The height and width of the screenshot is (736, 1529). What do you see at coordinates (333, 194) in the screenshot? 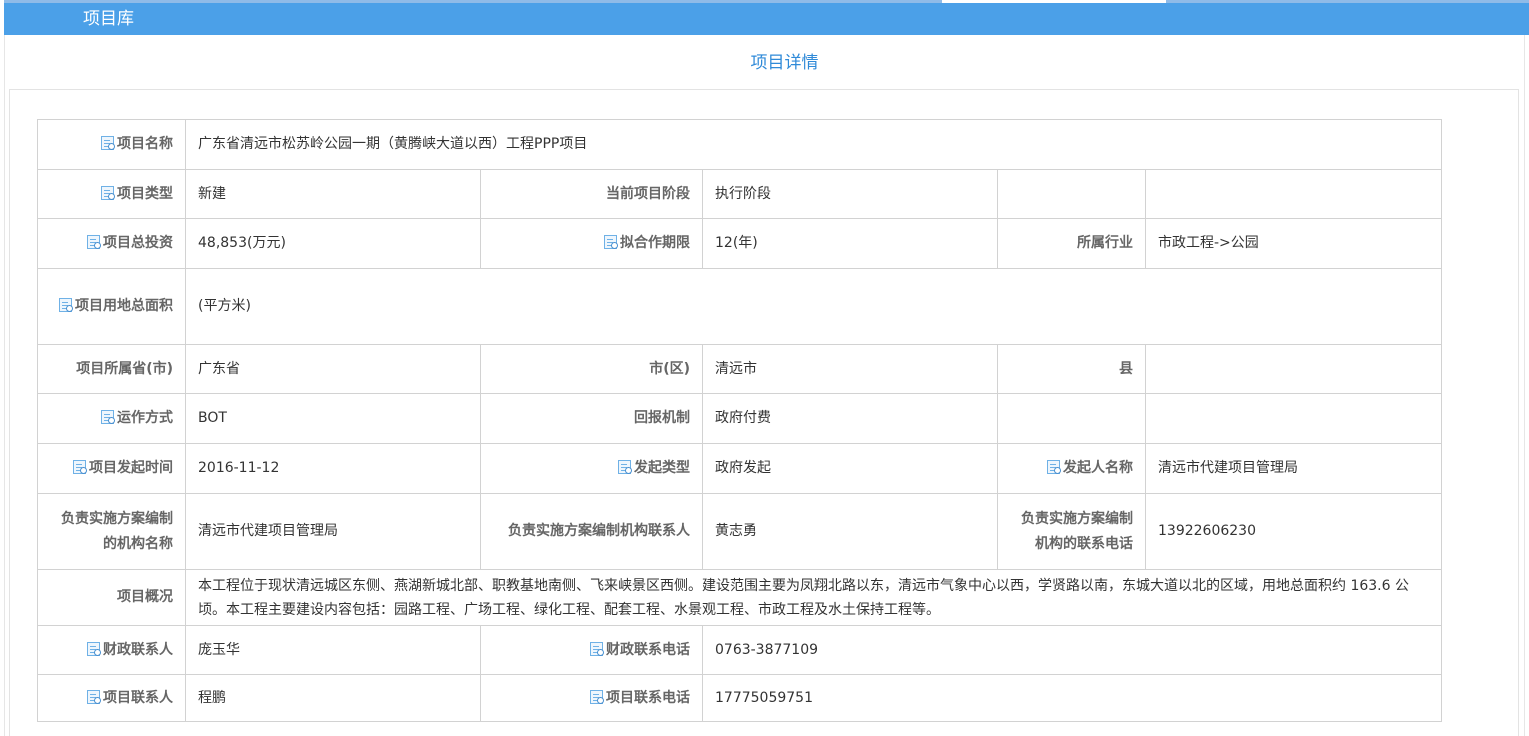
I see `project-type-value: 新建` at bounding box center [333, 194].